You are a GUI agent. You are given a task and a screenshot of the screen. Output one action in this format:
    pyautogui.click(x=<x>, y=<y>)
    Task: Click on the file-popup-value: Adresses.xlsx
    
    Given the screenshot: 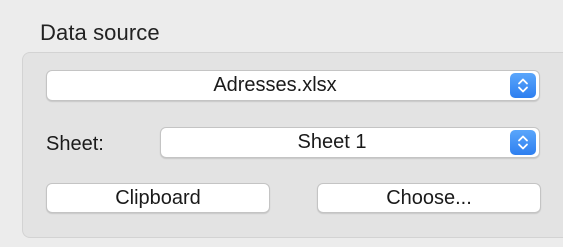 What is the action you would take?
    pyautogui.click(x=275, y=85)
    